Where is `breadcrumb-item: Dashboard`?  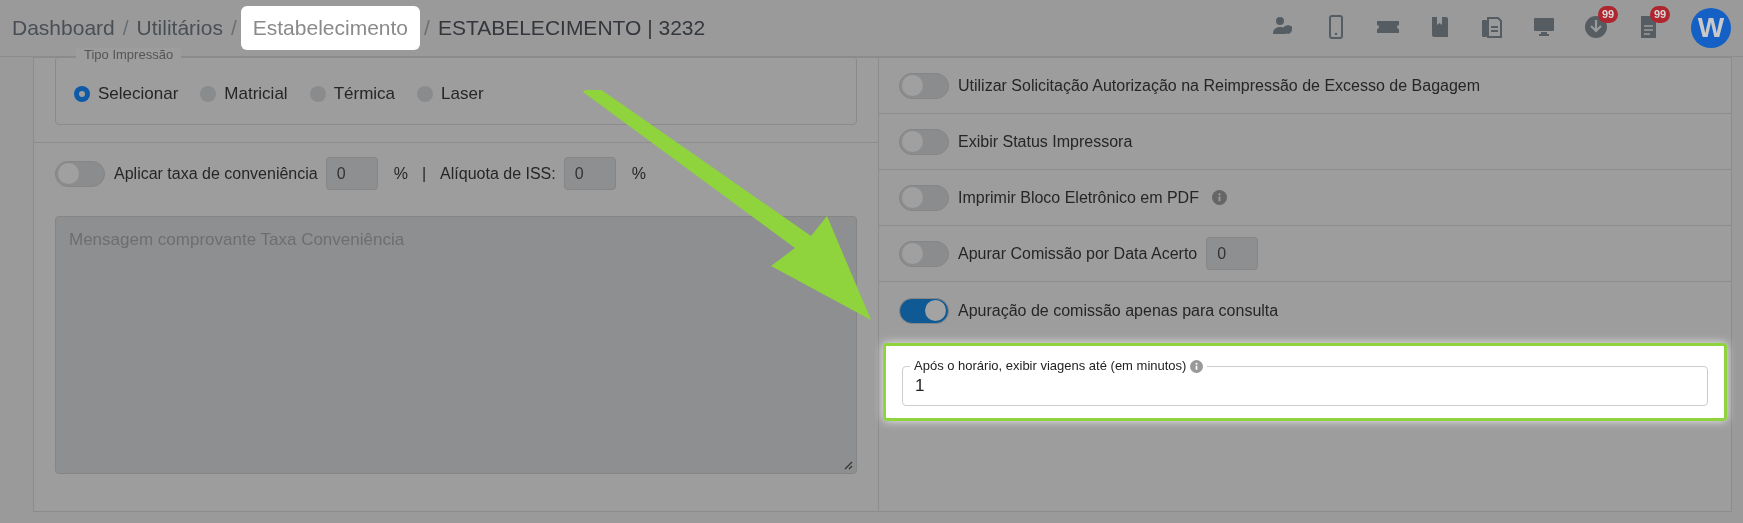 breadcrumb-item: Dashboard is located at coordinates (63, 28).